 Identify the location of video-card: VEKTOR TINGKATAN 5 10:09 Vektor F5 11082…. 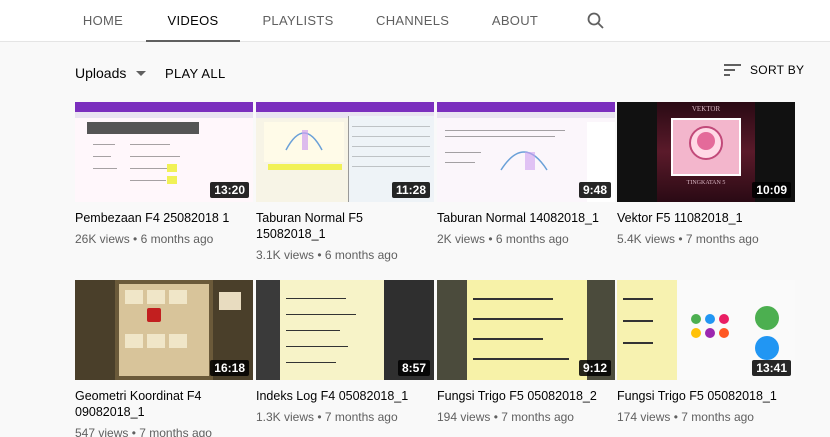
(706, 174).